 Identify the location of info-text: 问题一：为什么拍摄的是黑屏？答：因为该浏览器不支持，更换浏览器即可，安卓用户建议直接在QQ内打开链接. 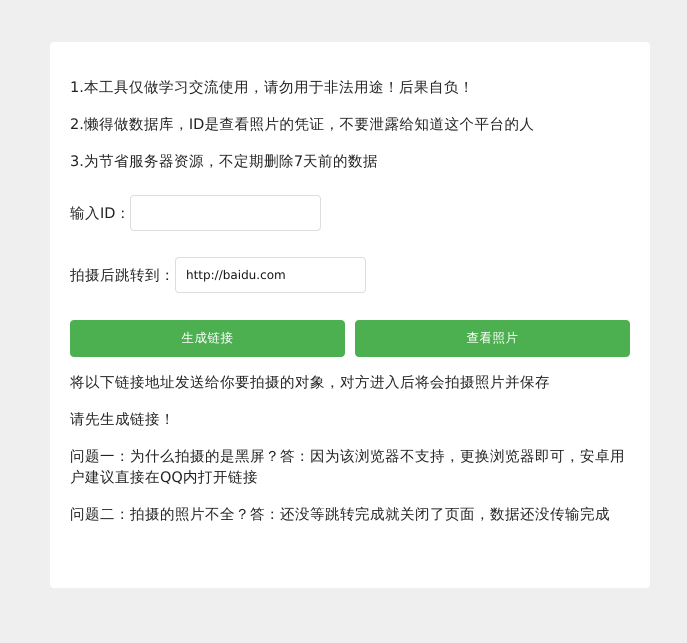
(348, 468).